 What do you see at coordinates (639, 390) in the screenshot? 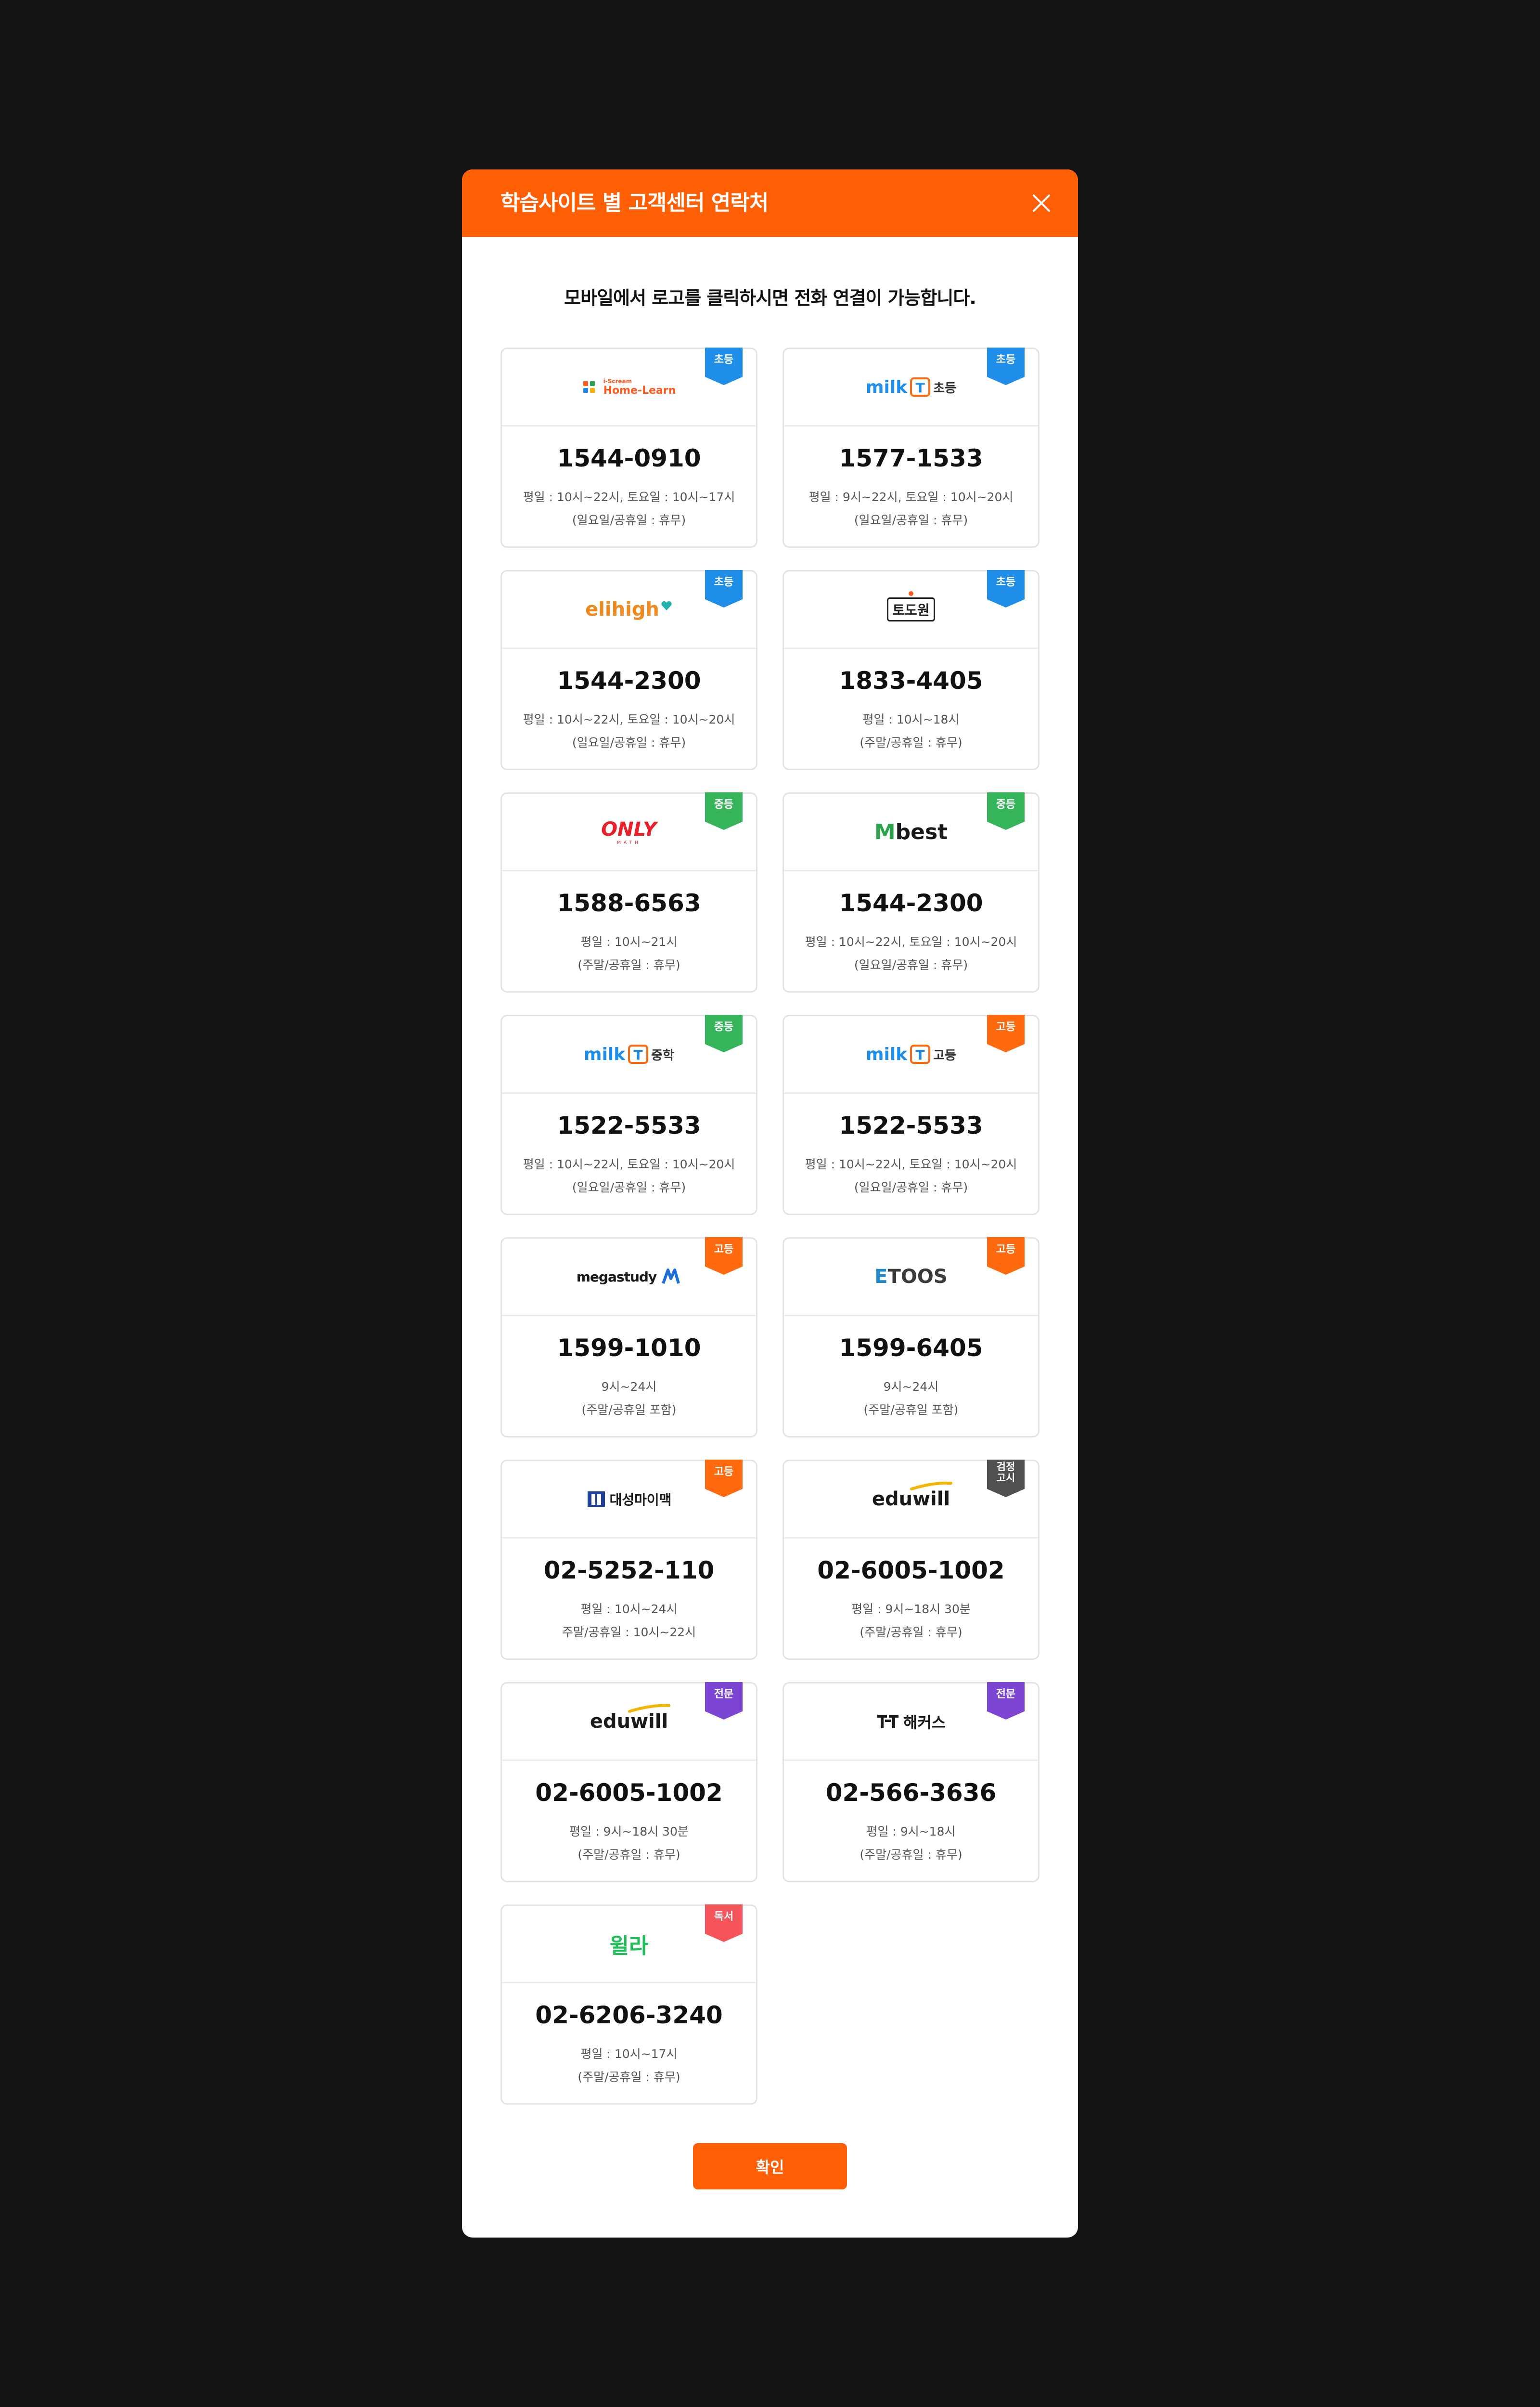
I see `homelearn-logo-text: Home-Learn` at bounding box center [639, 390].